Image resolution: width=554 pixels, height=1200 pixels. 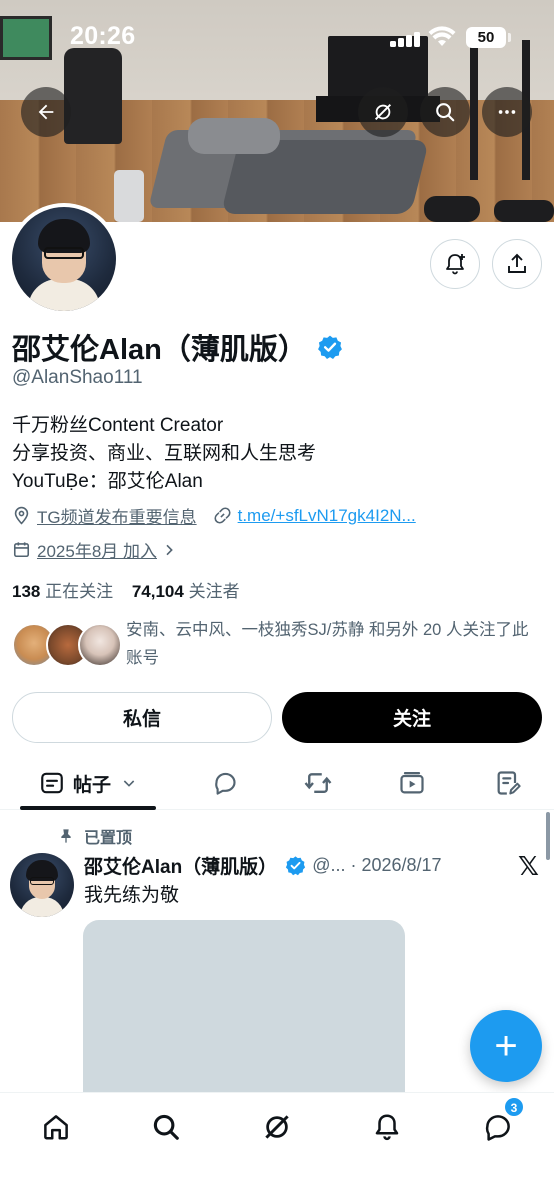 I want to click on followed-by-row: 安南、云中风、一枝独秀SJ/苏静 和另外 20 人关注了此账号, so click(x=277, y=646).